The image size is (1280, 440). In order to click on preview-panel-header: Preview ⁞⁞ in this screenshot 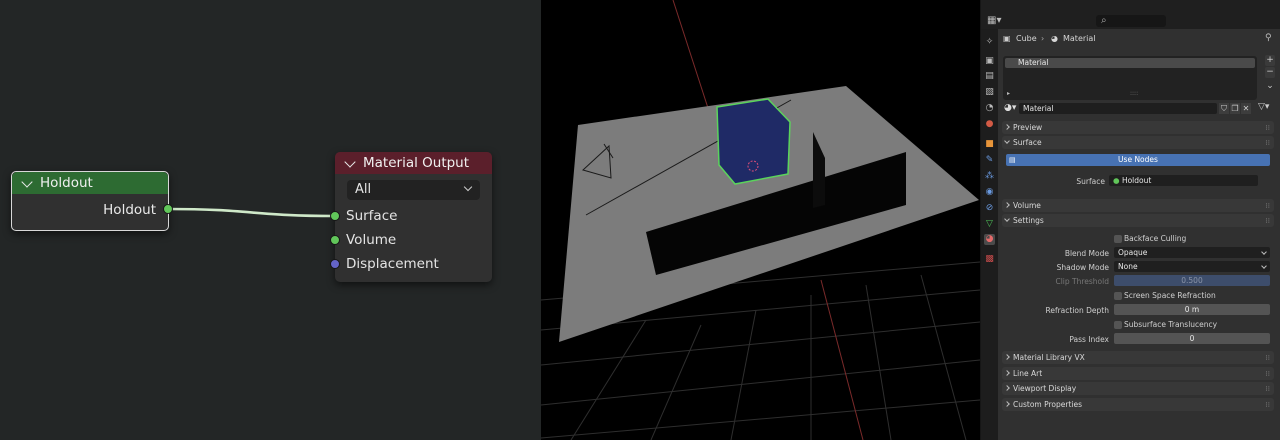, I will do `click(1138, 127)`.